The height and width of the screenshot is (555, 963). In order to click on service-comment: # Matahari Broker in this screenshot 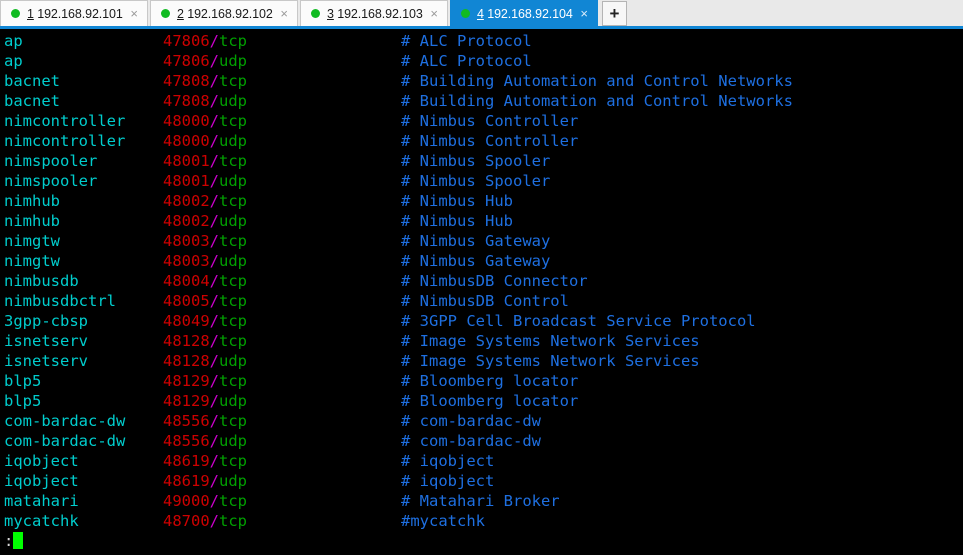, I will do `click(480, 501)`.